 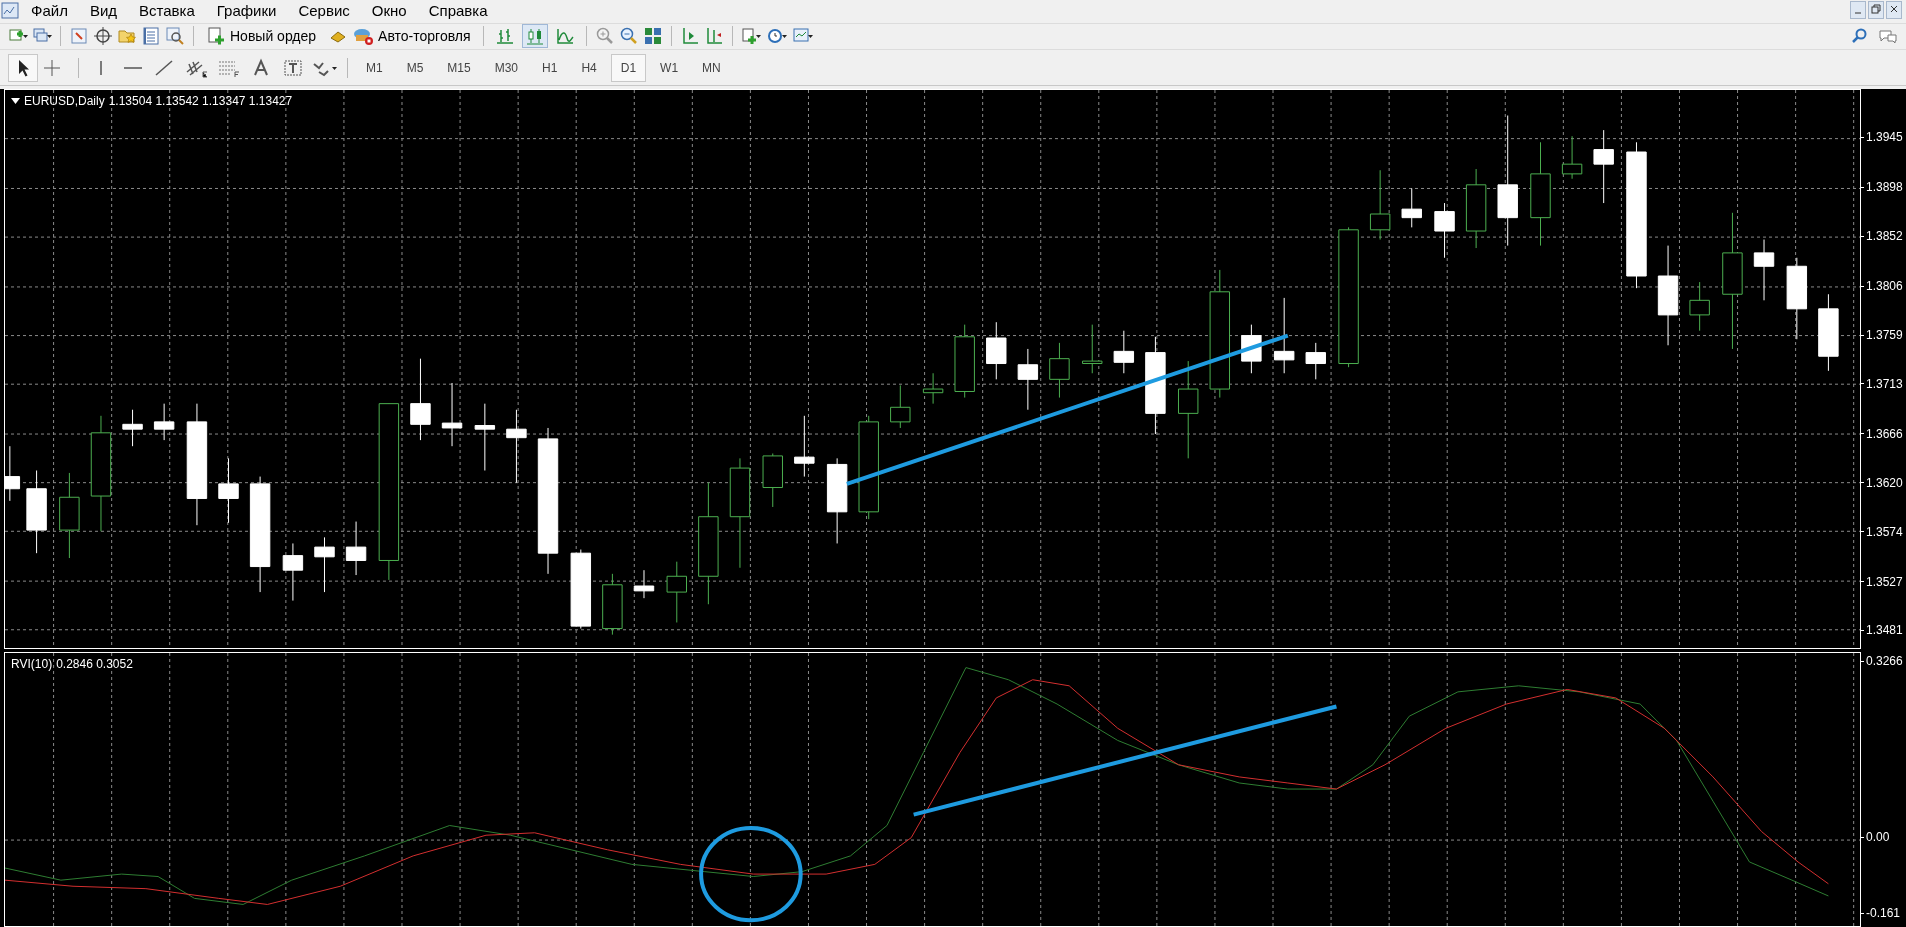 What do you see at coordinates (399, 36) in the screenshot?
I see `autotrading-button: Авто-торговля` at bounding box center [399, 36].